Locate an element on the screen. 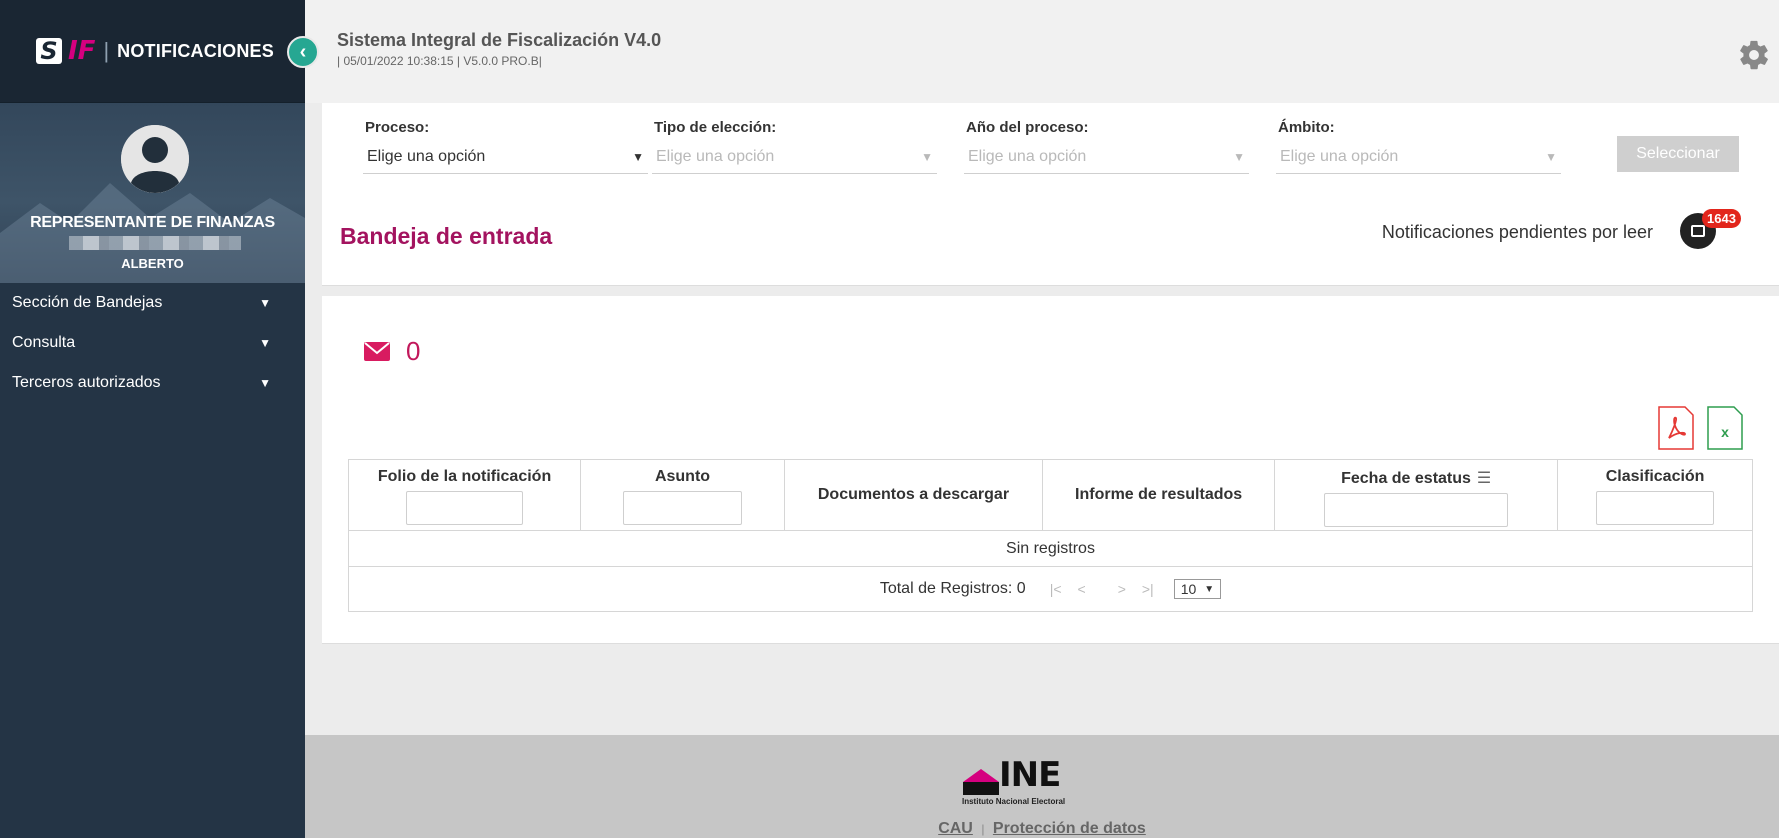 The width and height of the screenshot is (1779, 838). ine-logo: INE is located at coordinates (1012, 775).